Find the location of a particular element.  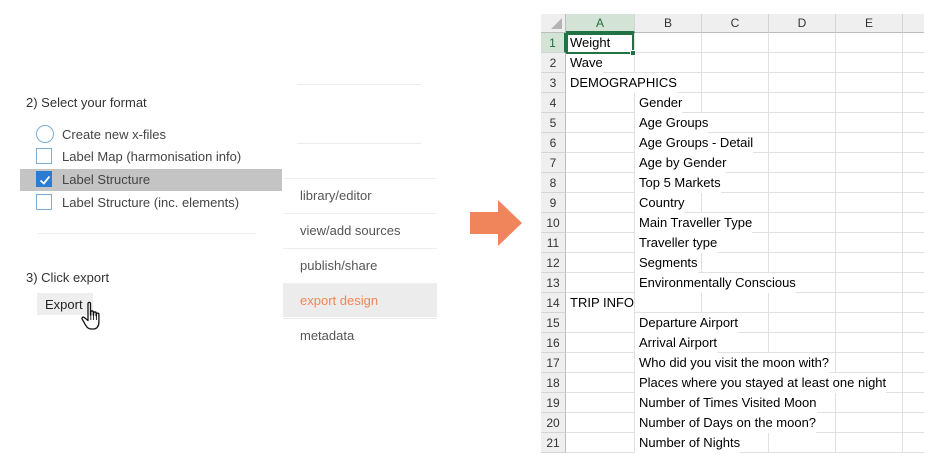

menu-item-view-add-sources: view/add sources is located at coordinates (360, 230).